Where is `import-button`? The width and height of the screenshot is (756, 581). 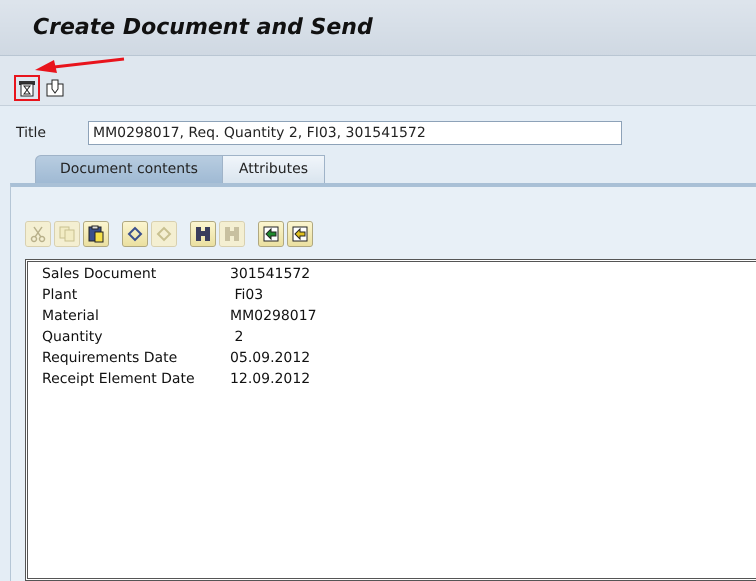 import-button is located at coordinates (271, 234).